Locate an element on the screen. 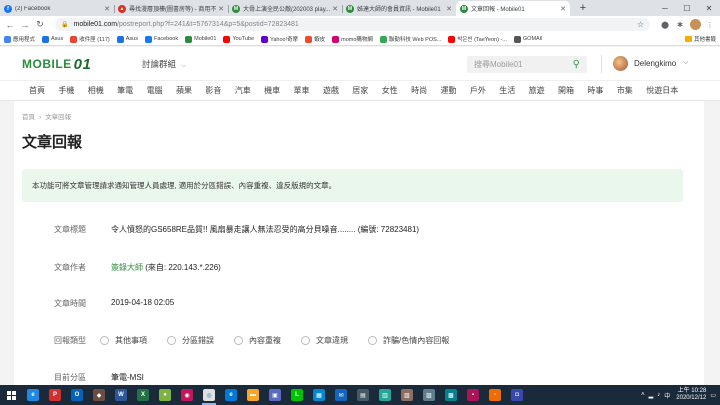 The image size is (720, 405). browser-tab: M 大骨上演全民公敵(202003 play... ✕ is located at coordinates (285, 8).